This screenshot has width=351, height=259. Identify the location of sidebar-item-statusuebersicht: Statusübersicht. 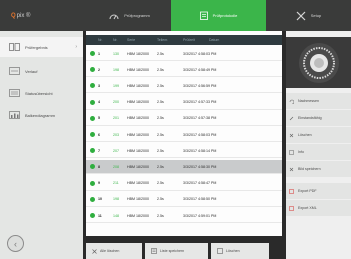
(41, 93).